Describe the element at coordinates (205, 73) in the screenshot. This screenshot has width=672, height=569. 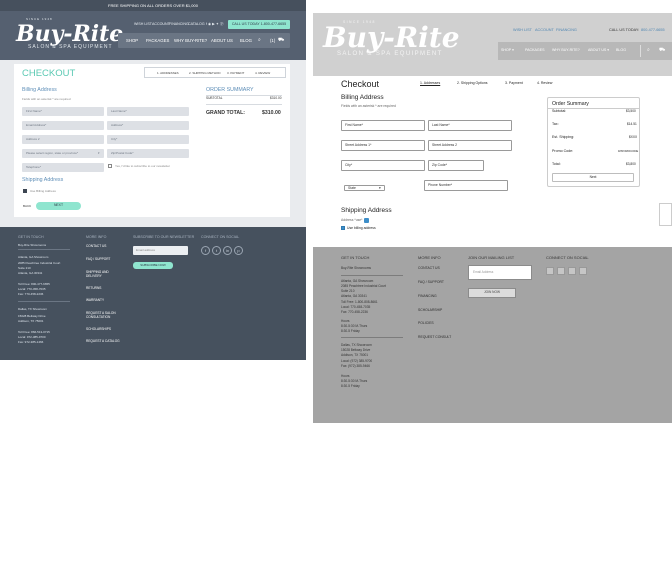
I see `step-shipping: 2. SHIPPING METHOD` at that location.